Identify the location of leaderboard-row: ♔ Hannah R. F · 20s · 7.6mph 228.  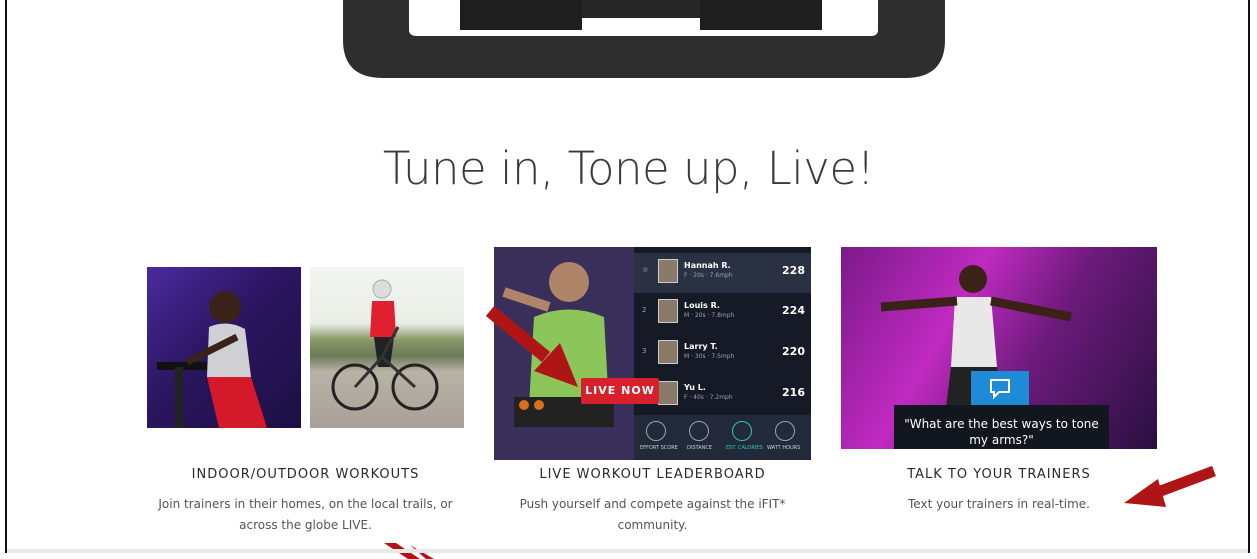
(722, 273).